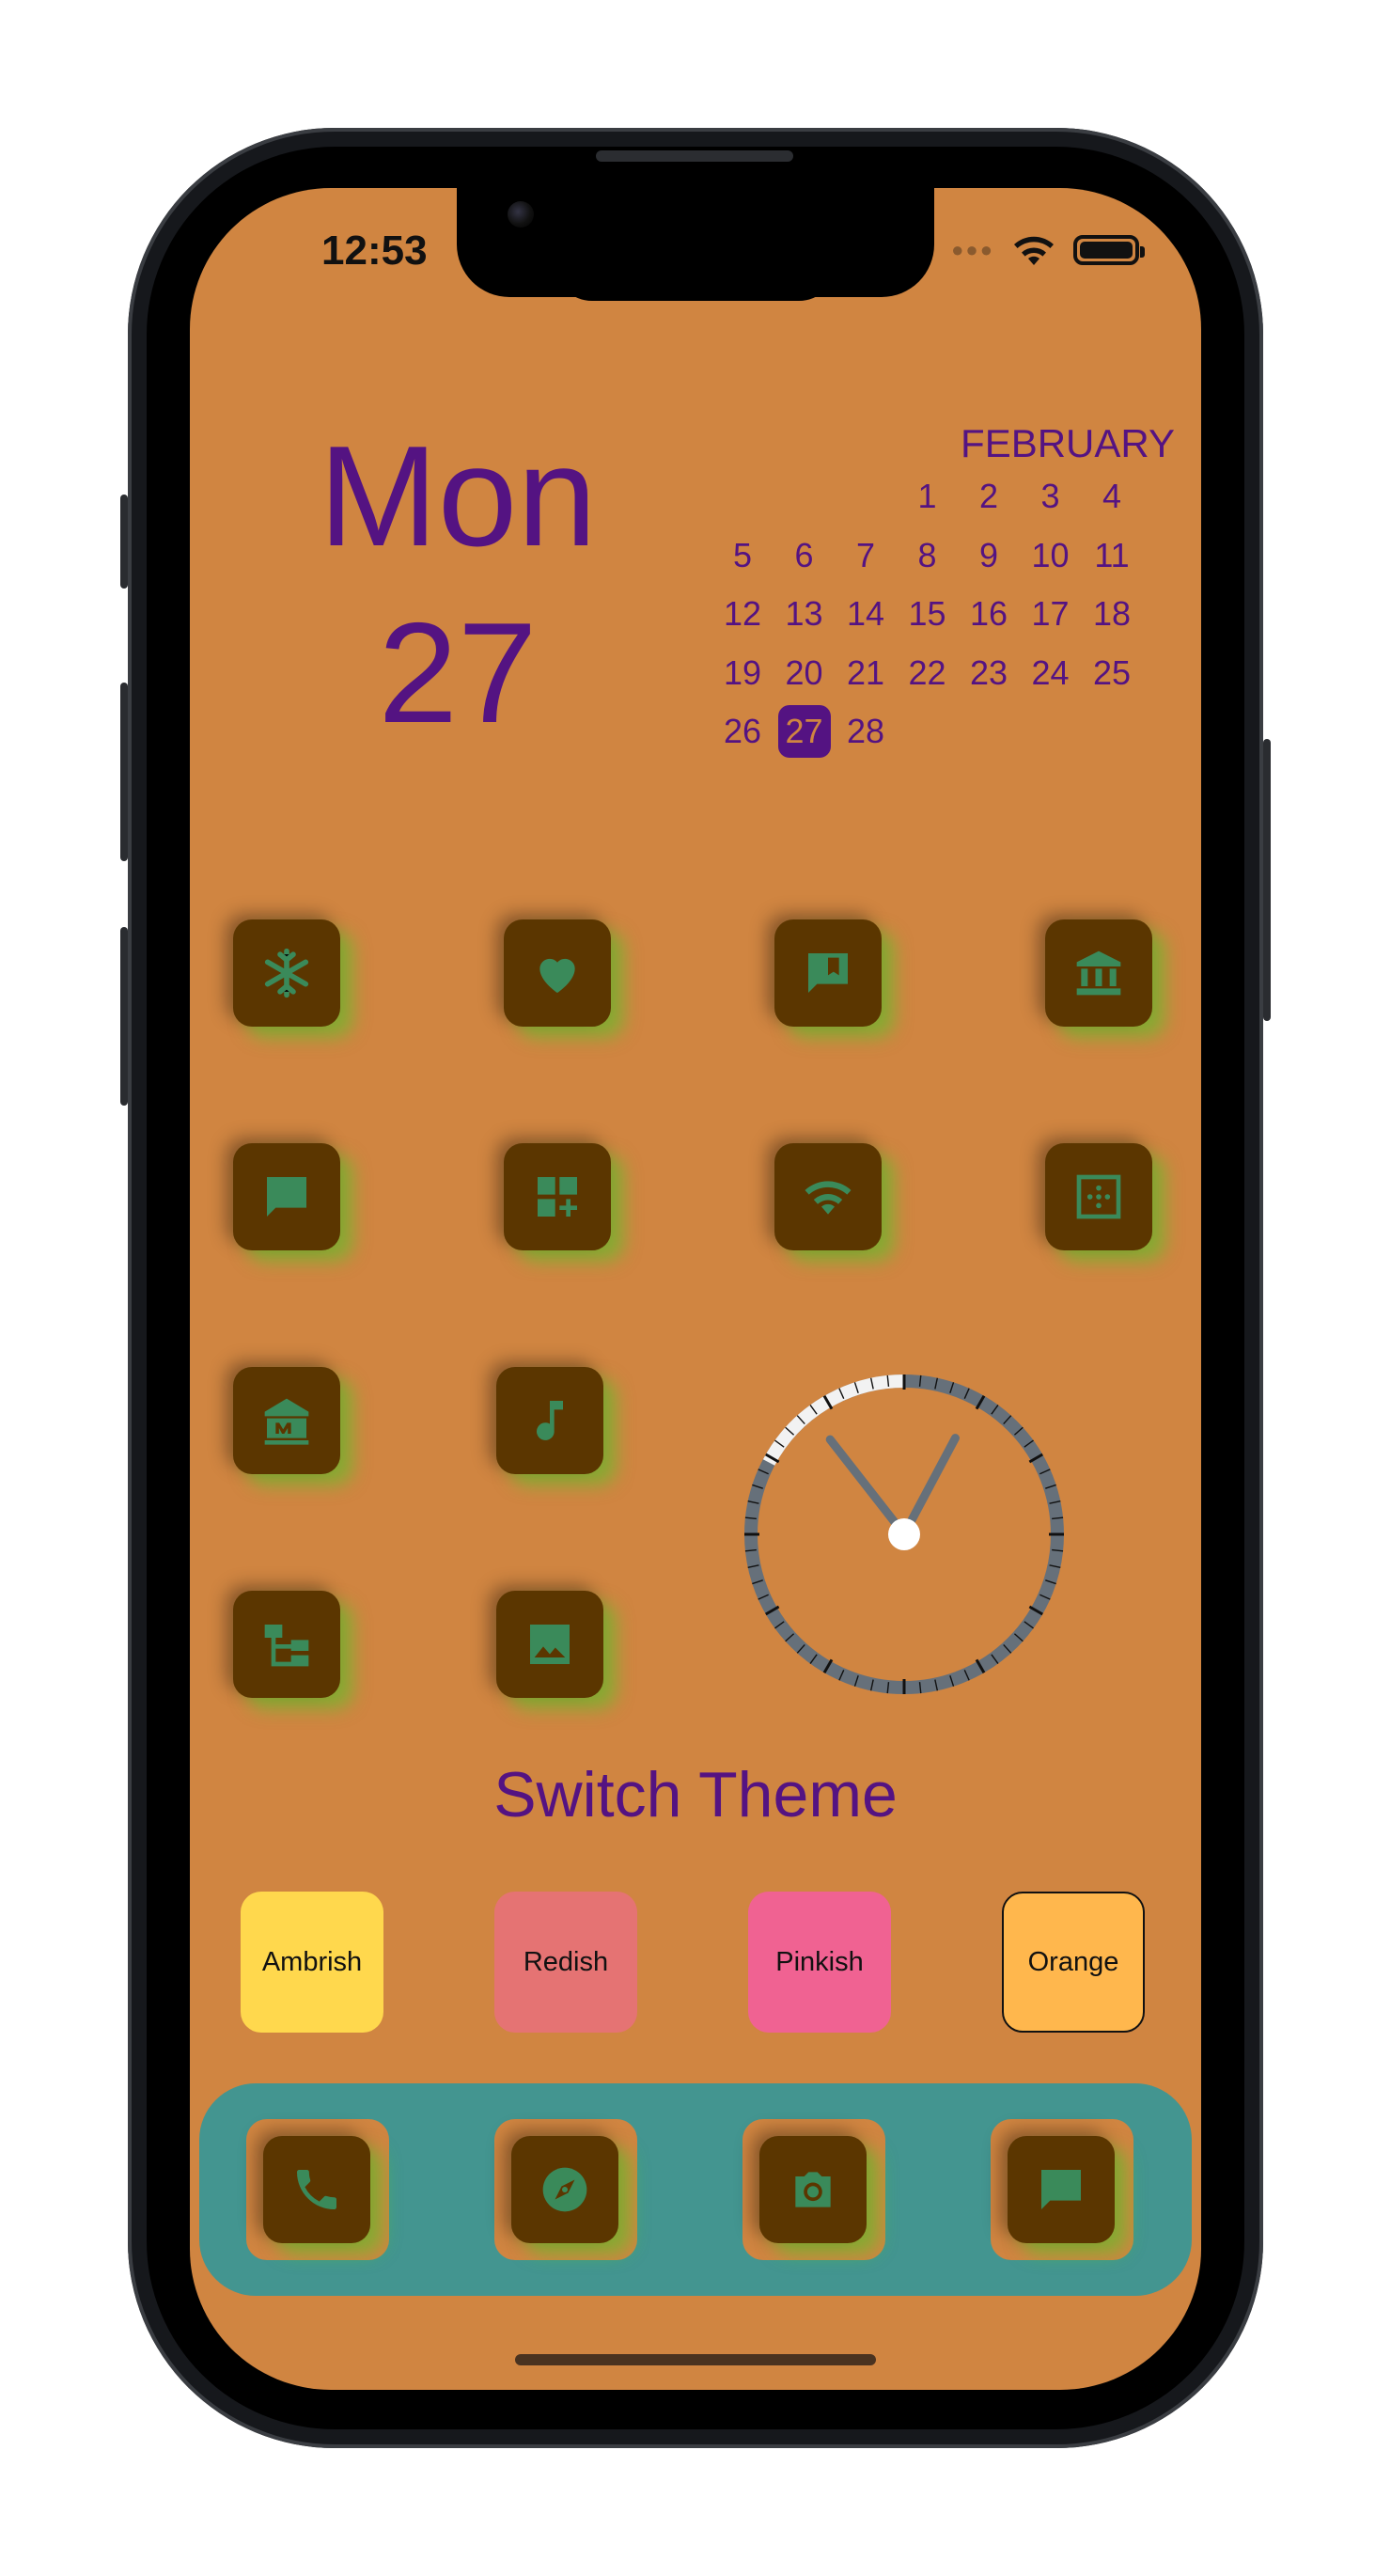  What do you see at coordinates (1112, 614) in the screenshot?
I see `calendar-day: 18` at bounding box center [1112, 614].